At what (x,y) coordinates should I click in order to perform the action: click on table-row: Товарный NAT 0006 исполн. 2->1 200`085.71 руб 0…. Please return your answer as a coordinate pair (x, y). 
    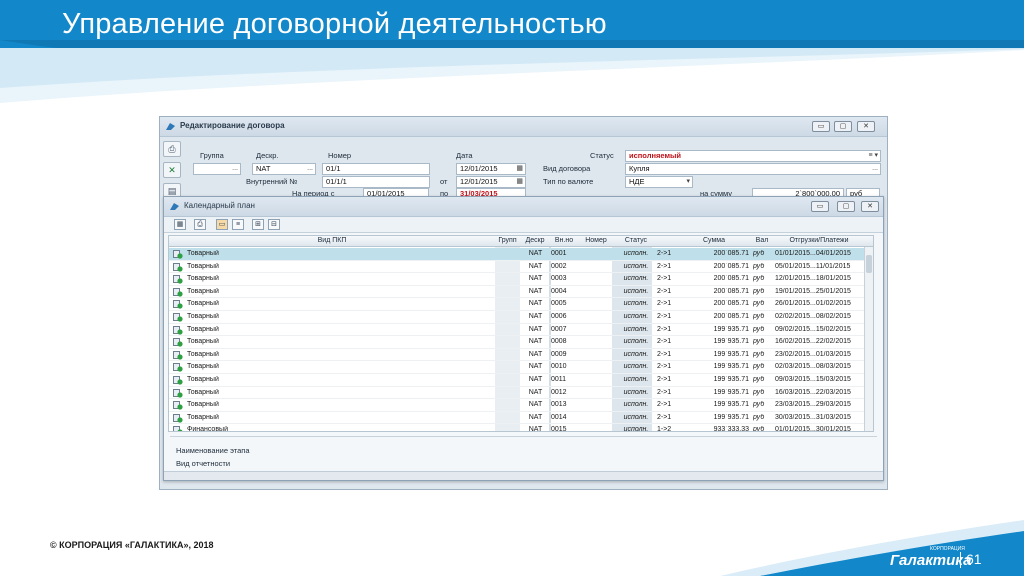
    Looking at the image, I should click on (521, 317).